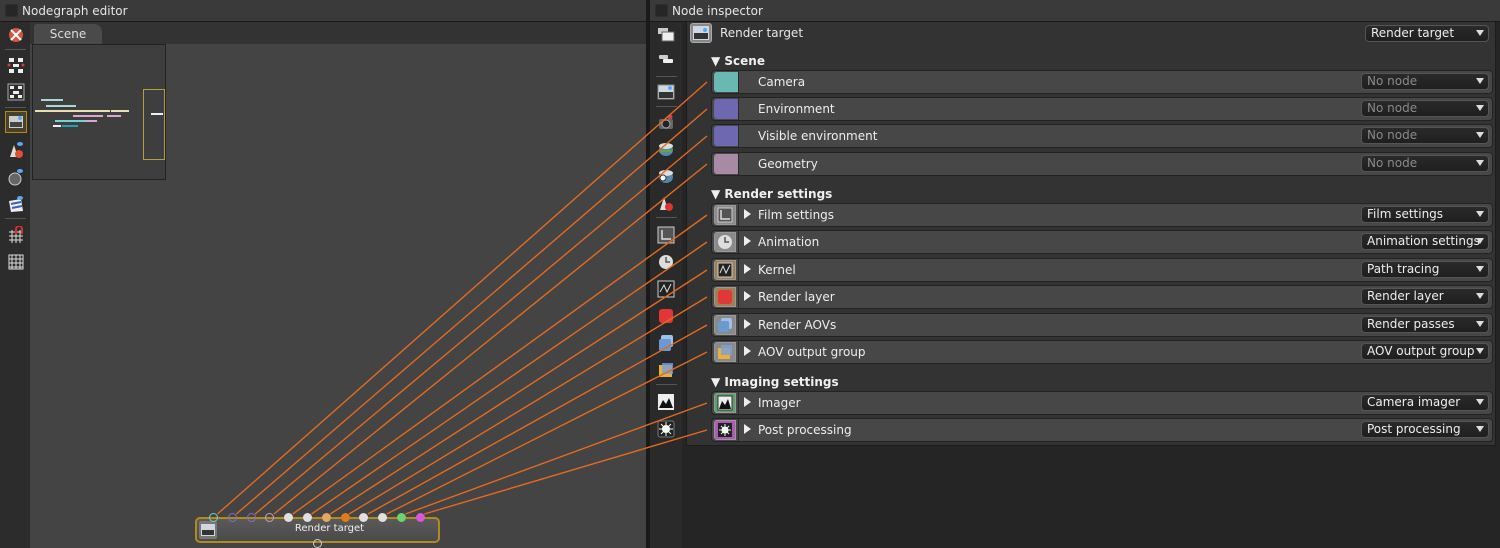 This screenshot has width=1500, height=548. I want to click on pin-row-render-layer: Render layer Render layer, so click(1102, 297).